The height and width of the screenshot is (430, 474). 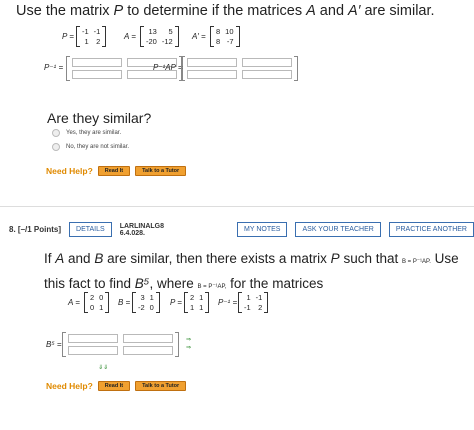 What do you see at coordinates (54, 344) in the screenshot?
I see `b5-label: B⁵ =` at bounding box center [54, 344].